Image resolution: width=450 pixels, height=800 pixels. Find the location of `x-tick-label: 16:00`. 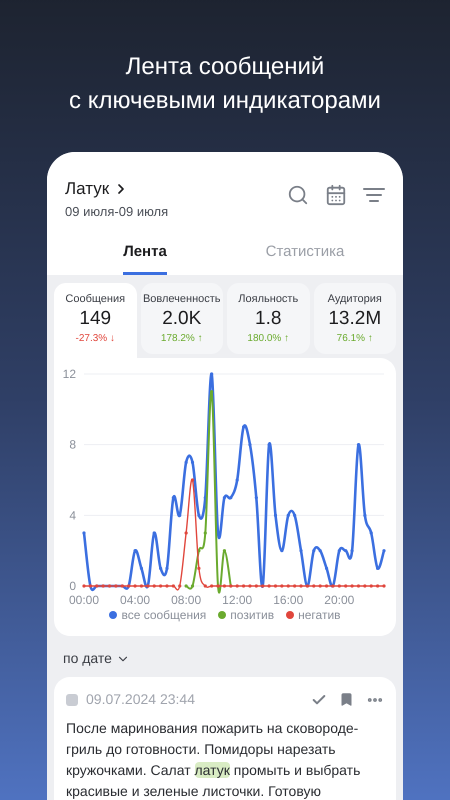

x-tick-label: 16:00 is located at coordinates (288, 599).